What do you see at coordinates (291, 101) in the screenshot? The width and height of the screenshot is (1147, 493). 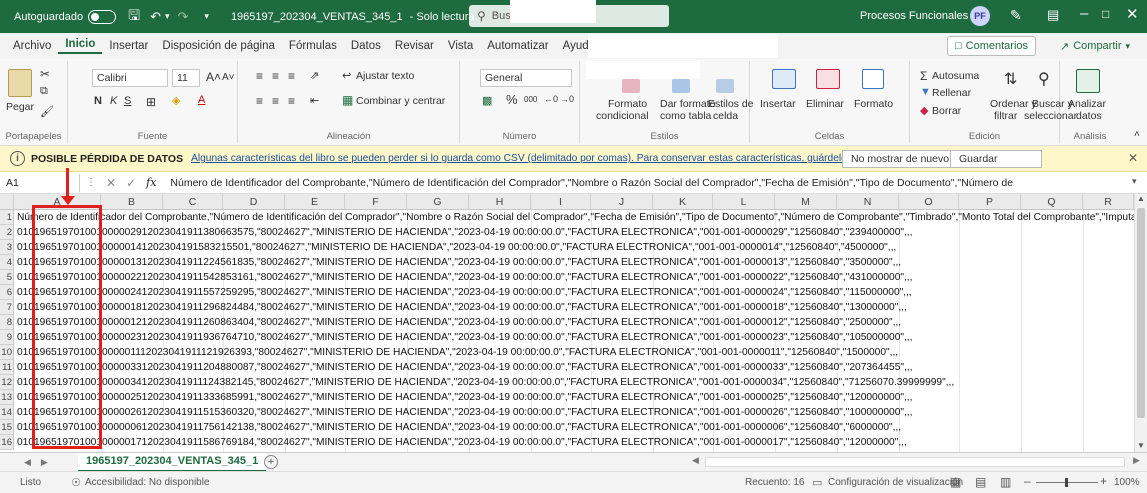 I see `align-right-icon: ≡` at bounding box center [291, 101].